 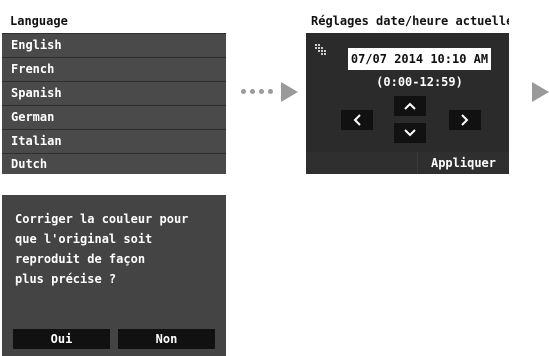 I want to click on datetime-bottom-bar: Appliquer, so click(x=407, y=163).